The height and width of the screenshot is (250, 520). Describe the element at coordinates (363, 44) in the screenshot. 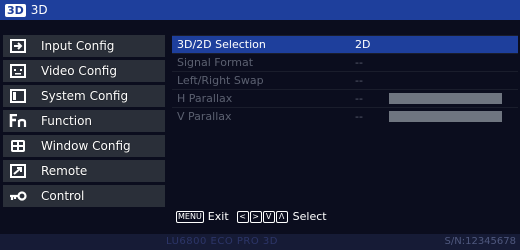

I see `setting-value: 2D` at that location.